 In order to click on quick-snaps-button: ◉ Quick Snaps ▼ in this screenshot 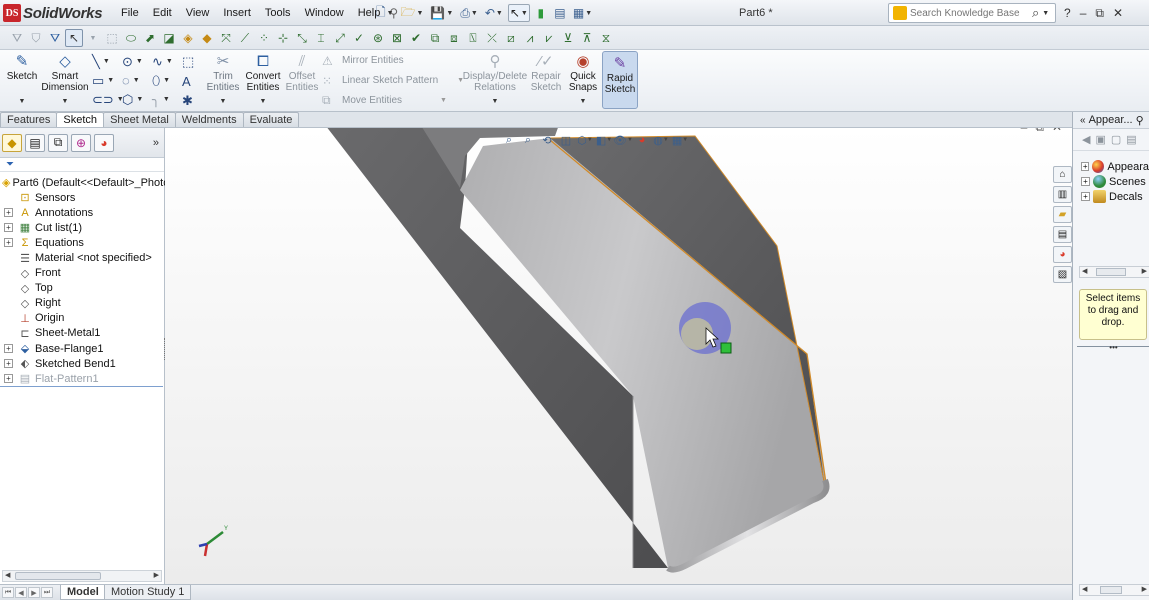, I will do `click(583, 79)`.